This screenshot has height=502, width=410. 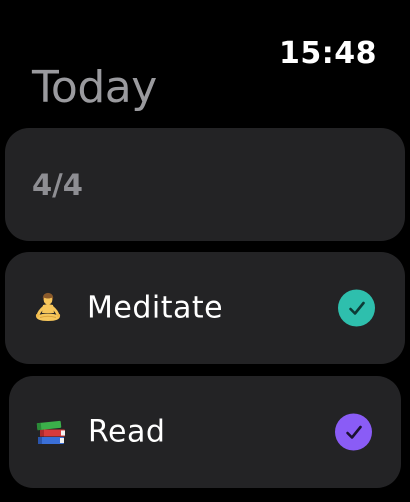 What do you see at coordinates (48, 308) in the screenshot?
I see `person-meditating-icon` at bounding box center [48, 308].